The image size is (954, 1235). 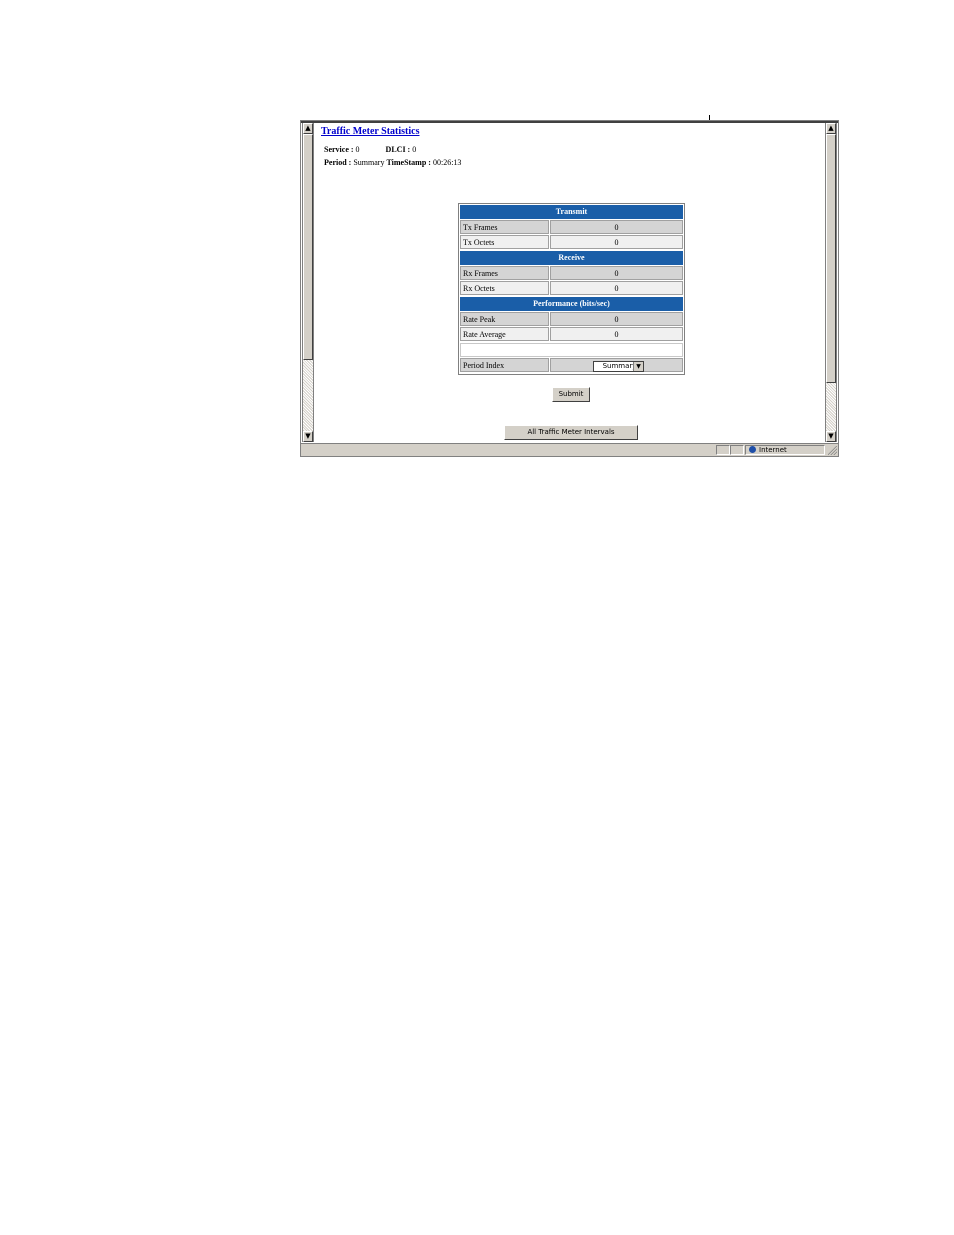 I want to click on receive-header: Receive, so click(x=571, y=258).